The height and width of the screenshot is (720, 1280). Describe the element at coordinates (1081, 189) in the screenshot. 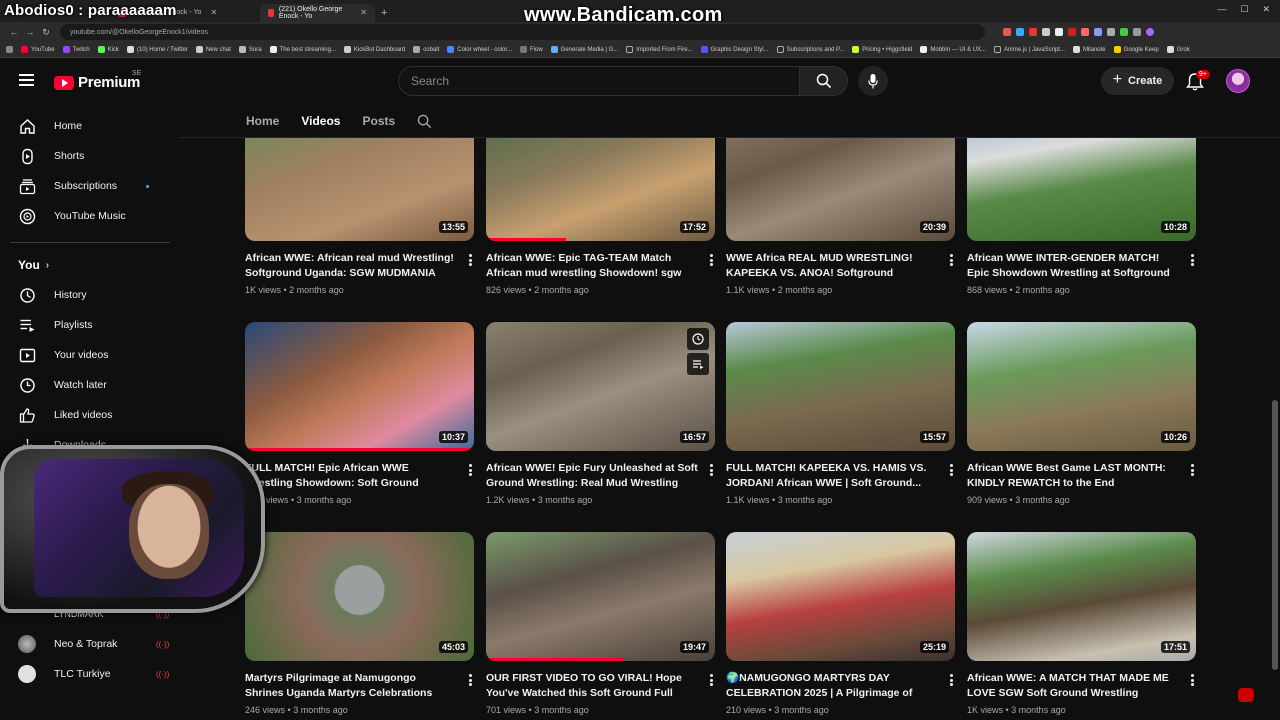

I see `video-thumbnail: 10:28` at that location.